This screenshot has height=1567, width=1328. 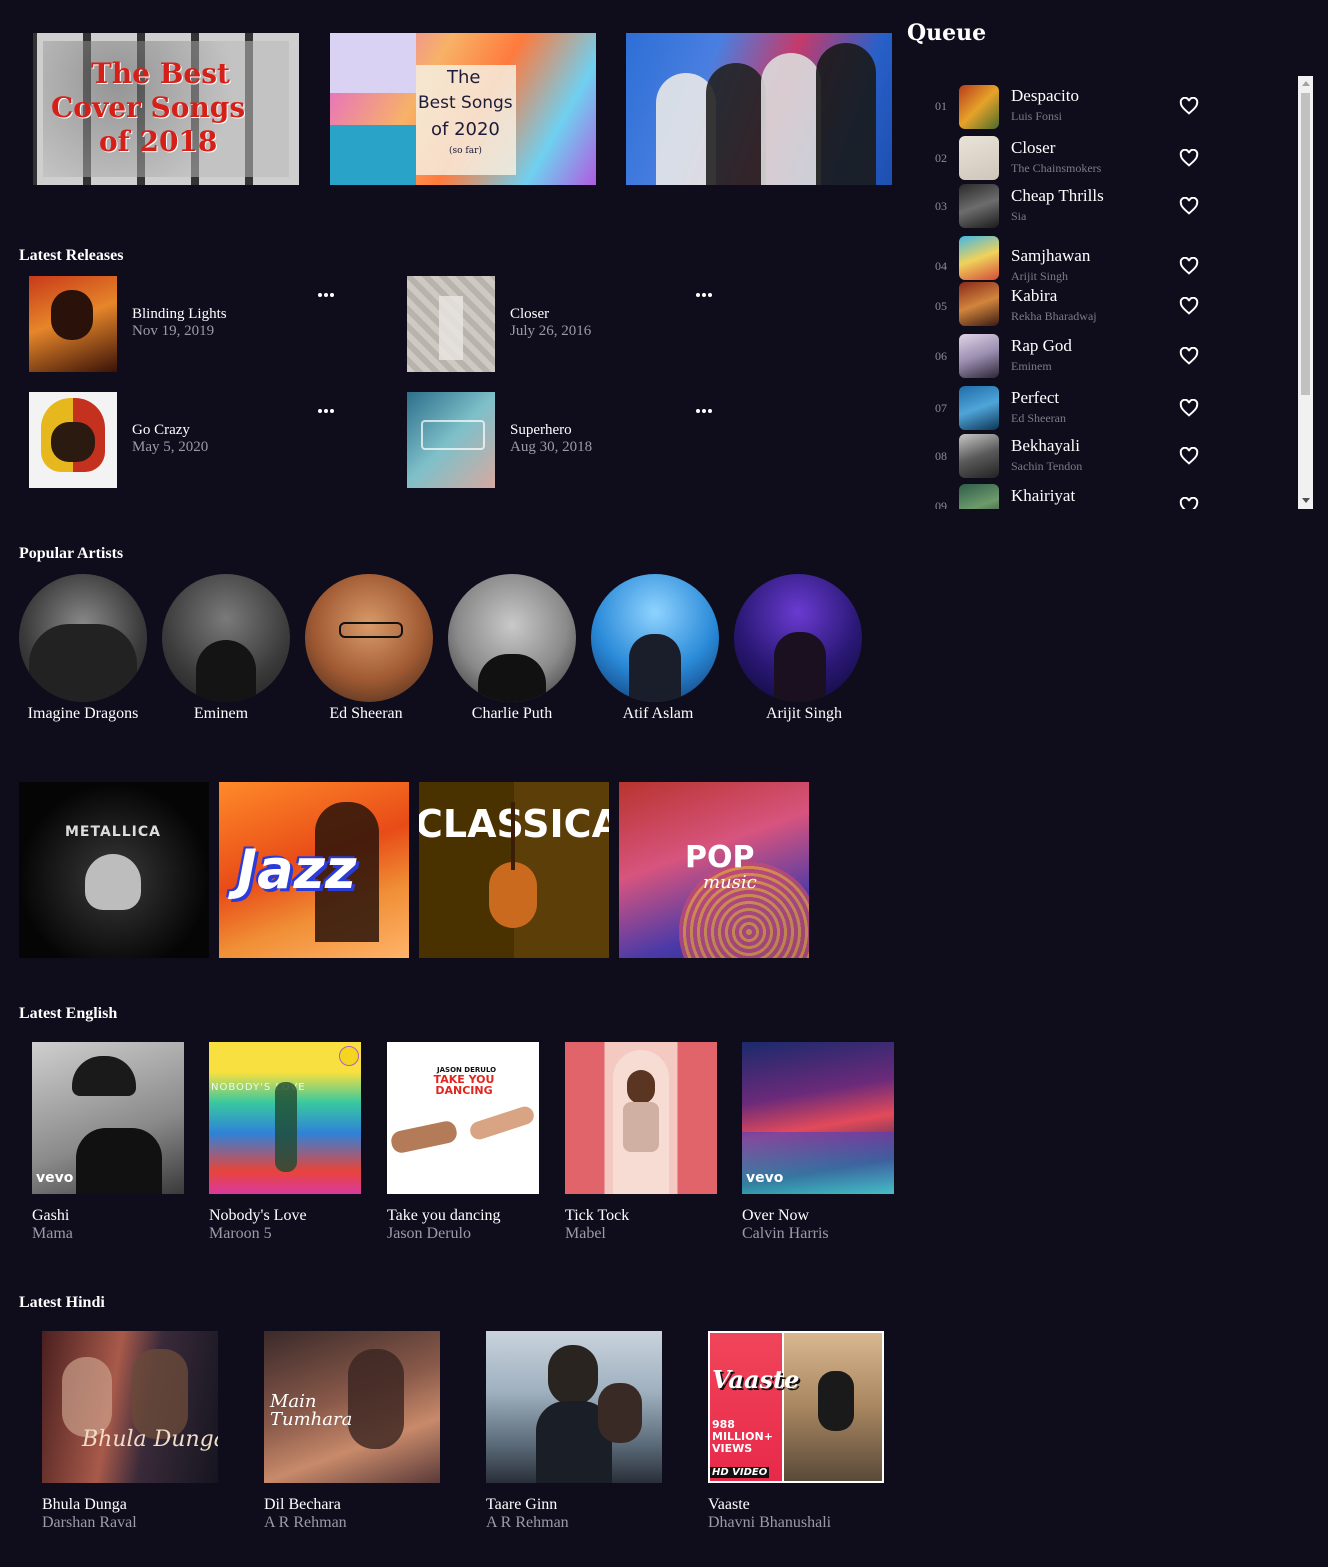 I want to click on banner-cover-songs-2018: The Best Cover Songs of 2018, so click(x=166, y=109).